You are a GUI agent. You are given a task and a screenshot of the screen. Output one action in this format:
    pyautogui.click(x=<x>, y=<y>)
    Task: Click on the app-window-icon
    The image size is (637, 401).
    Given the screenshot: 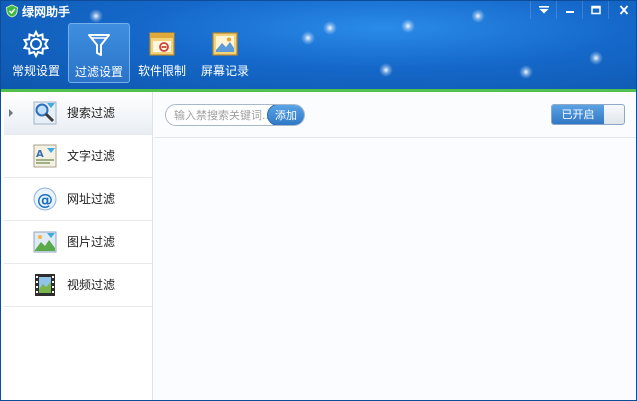 What is the action you would take?
    pyautogui.click(x=162, y=44)
    